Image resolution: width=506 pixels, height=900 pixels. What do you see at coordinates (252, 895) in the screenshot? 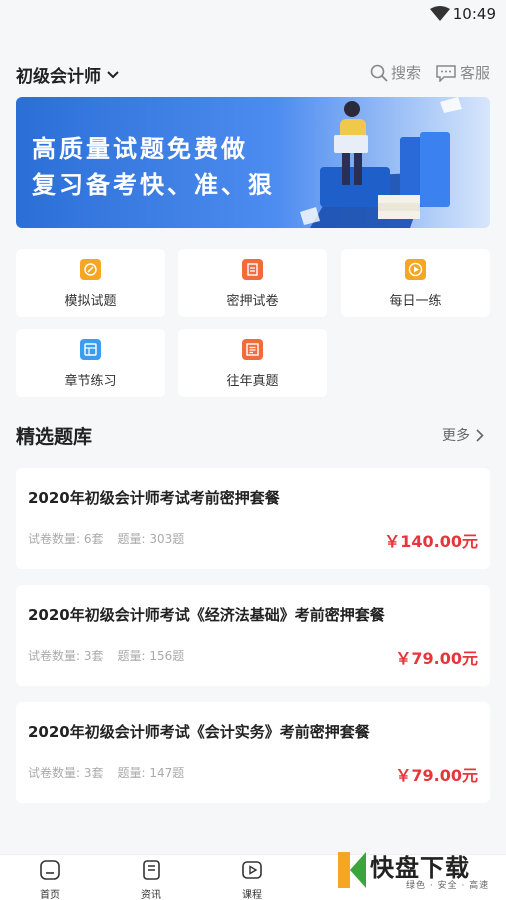
I see `tab-label: 课程` at bounding box center [252, 895].